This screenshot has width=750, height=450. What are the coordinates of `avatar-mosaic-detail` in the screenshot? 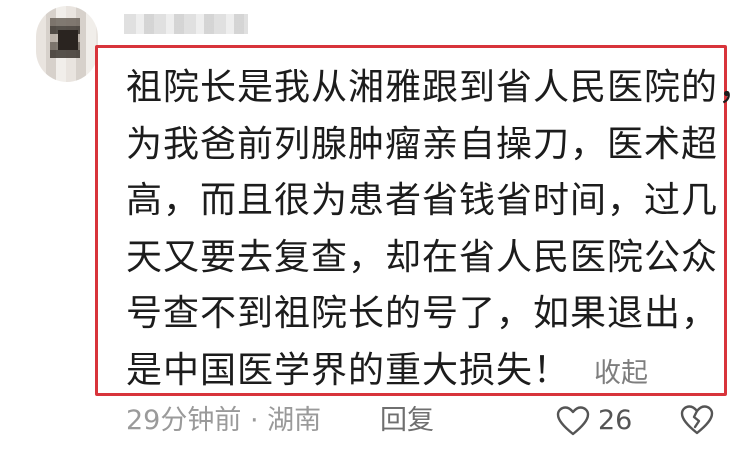 It's located at (68, 40).